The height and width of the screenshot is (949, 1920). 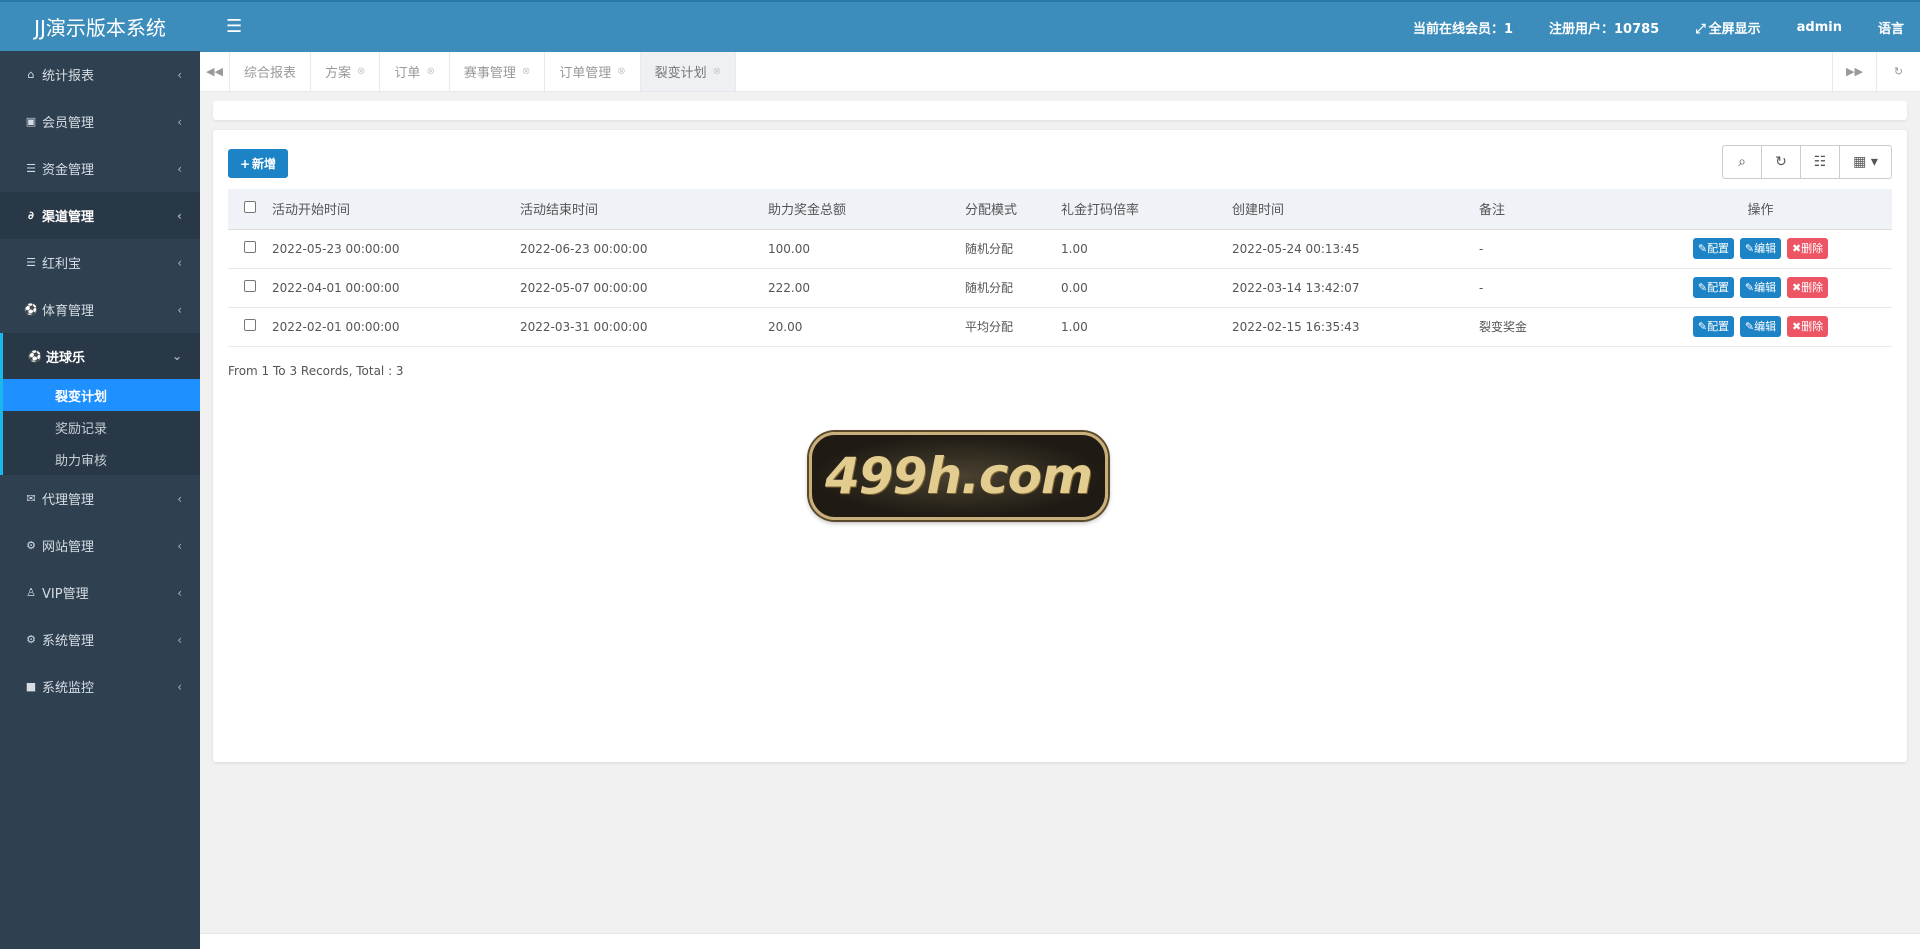 What do you see at coordinates (346, 71) in the screenshot?
I see `tab-plan: 方案 ⊗` at bounding box center [346, 71].